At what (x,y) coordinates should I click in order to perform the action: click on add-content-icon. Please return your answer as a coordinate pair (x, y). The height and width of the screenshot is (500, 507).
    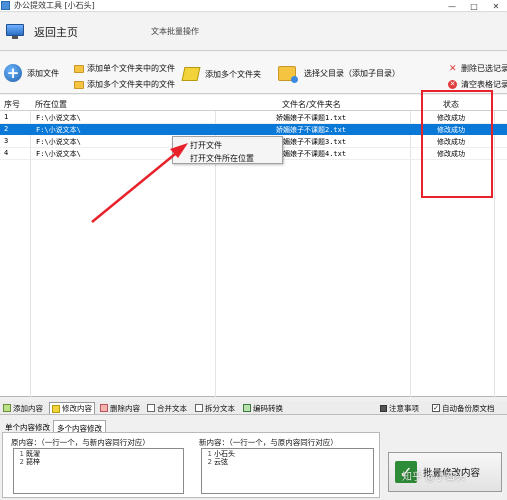
    Looking at the image, I should click on (7, 408).